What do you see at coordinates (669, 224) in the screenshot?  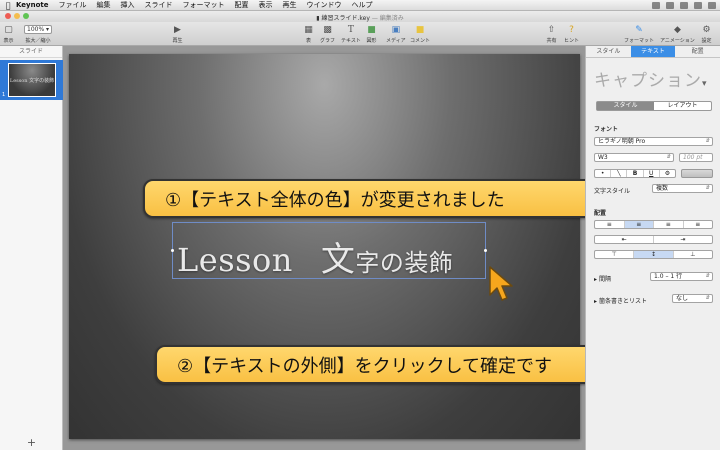 I see `align-right-button: ≡` at bounding box center [669, 224].